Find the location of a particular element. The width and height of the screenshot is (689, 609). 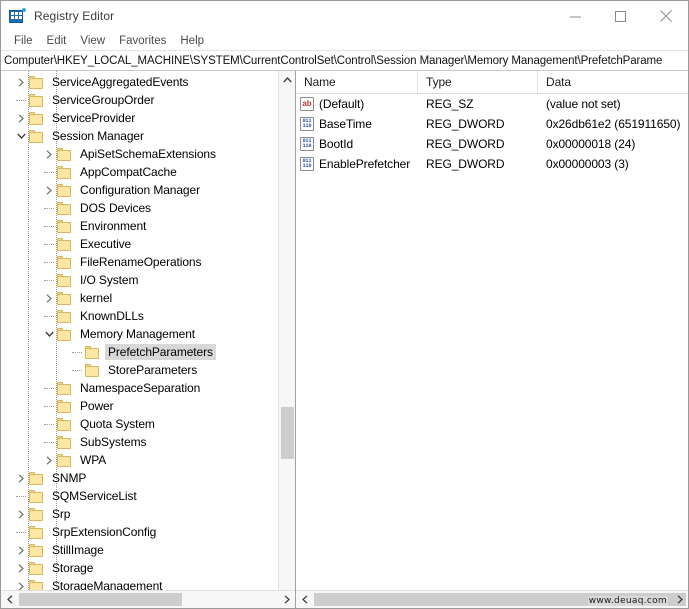

close-button is located at coordinates (665, 16).